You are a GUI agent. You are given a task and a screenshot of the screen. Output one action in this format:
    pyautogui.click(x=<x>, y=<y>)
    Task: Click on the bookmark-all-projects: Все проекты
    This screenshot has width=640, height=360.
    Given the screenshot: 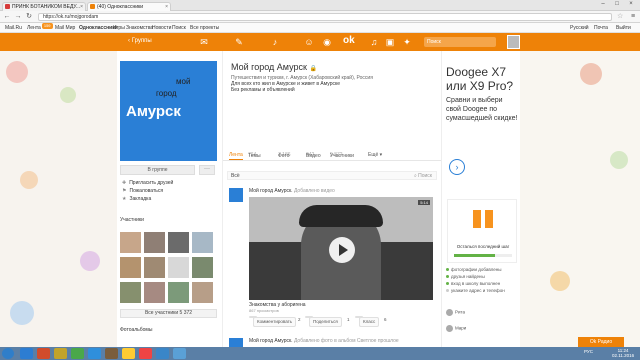 What is the action you would take?
    pyautogui.click(x=204, y=28)
    